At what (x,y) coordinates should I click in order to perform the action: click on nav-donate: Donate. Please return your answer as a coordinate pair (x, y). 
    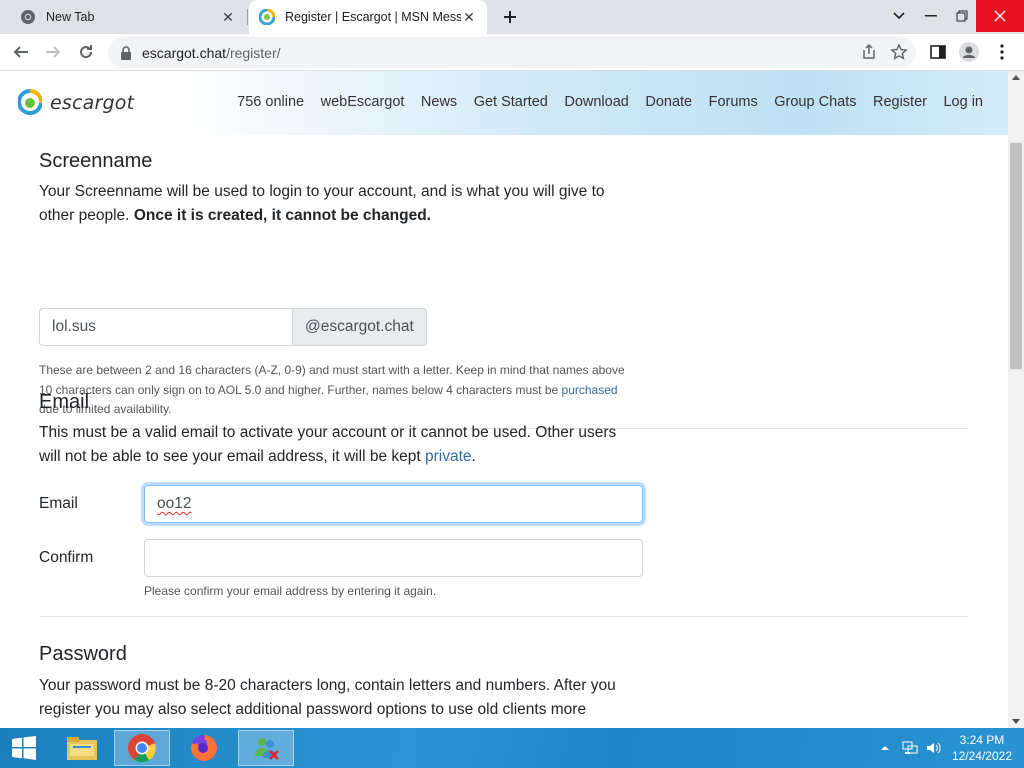
    Looking at the image, I should click on (668, 102).